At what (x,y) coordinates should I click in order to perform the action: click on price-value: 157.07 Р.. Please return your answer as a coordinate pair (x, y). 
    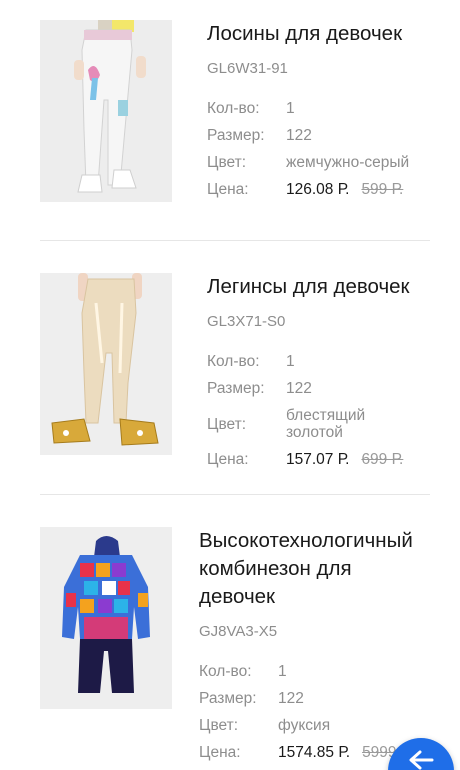
    Looking at the image, I should click on (318, 459).